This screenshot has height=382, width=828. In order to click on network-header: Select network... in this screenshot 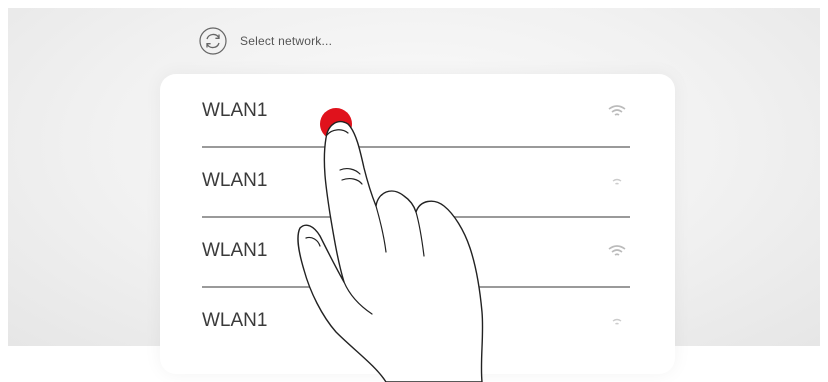, I will do `click(265, 41)`.